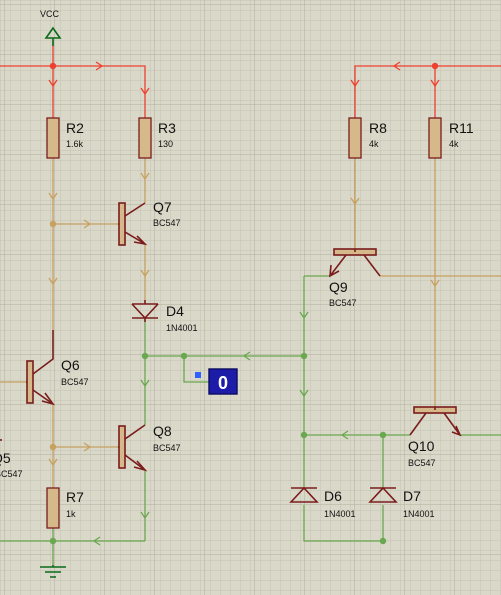  Describe the element at coordinates (304, 435) in the screenshot. I see `junction-q10-left` at that location.